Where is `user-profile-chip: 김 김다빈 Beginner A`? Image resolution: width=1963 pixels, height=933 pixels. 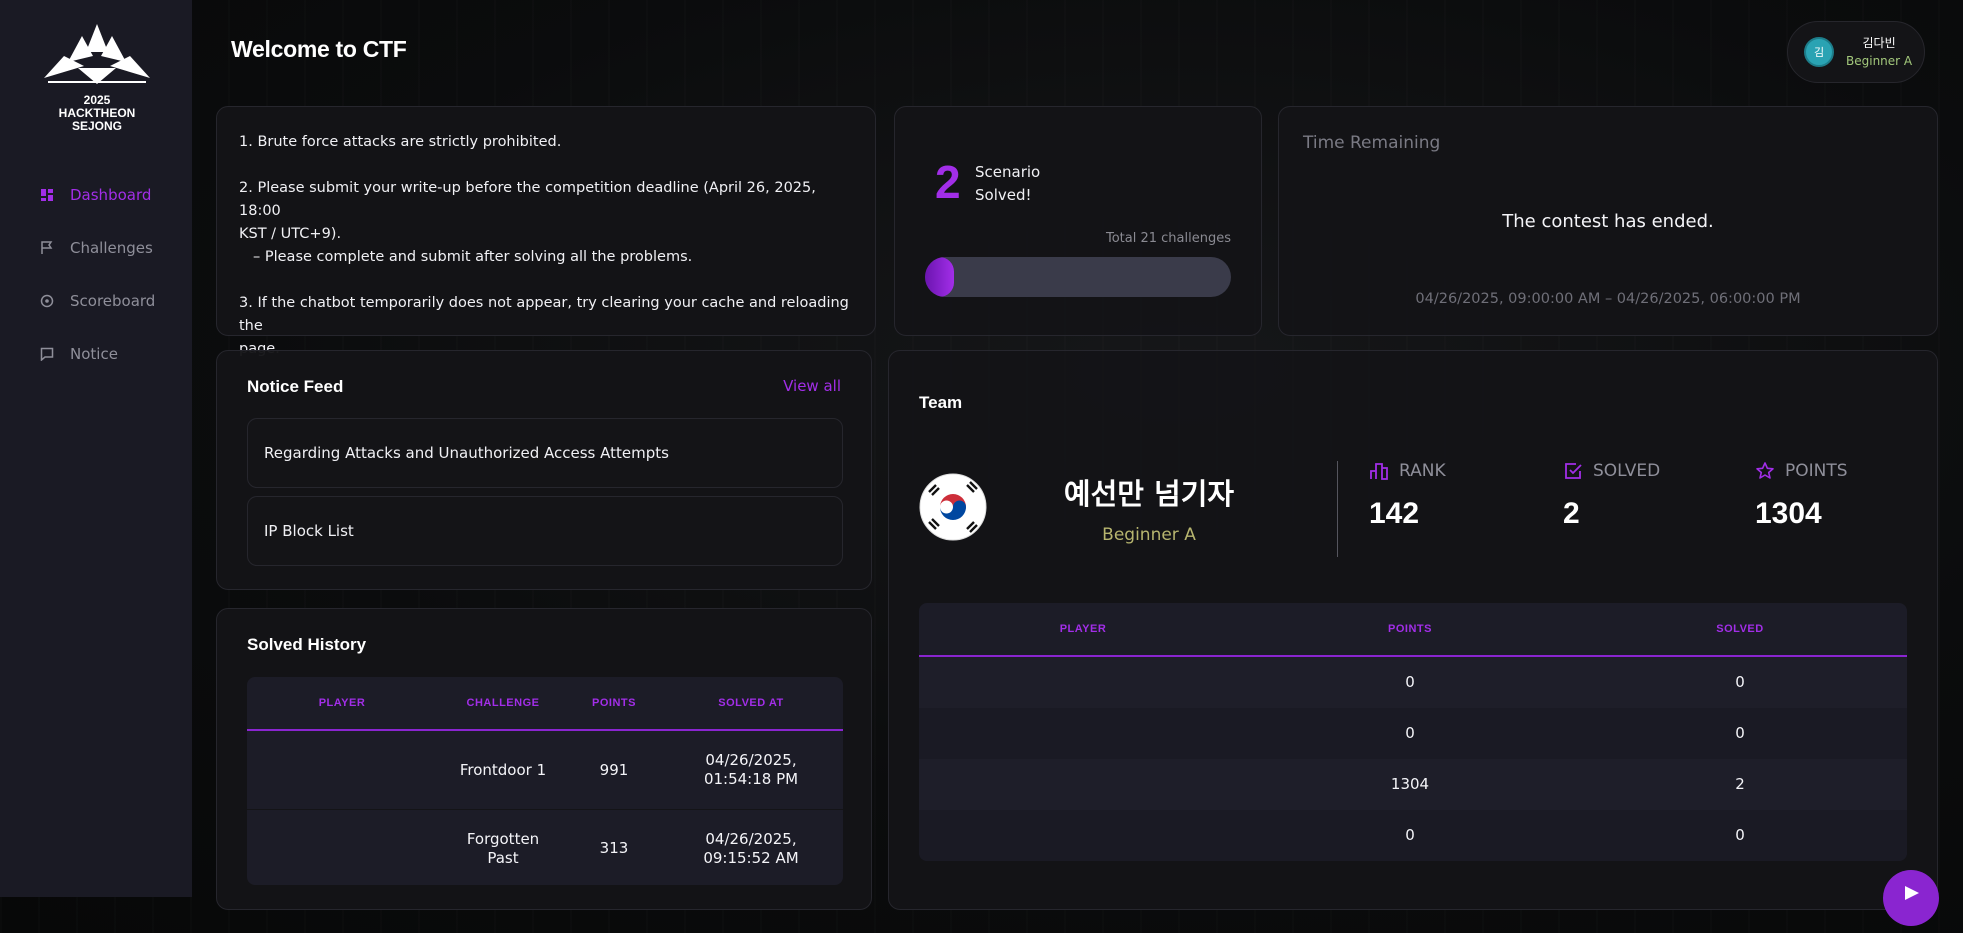 user-profile-chip: 김 김다빈 Beginner A is located at coordinates (1856, 52).